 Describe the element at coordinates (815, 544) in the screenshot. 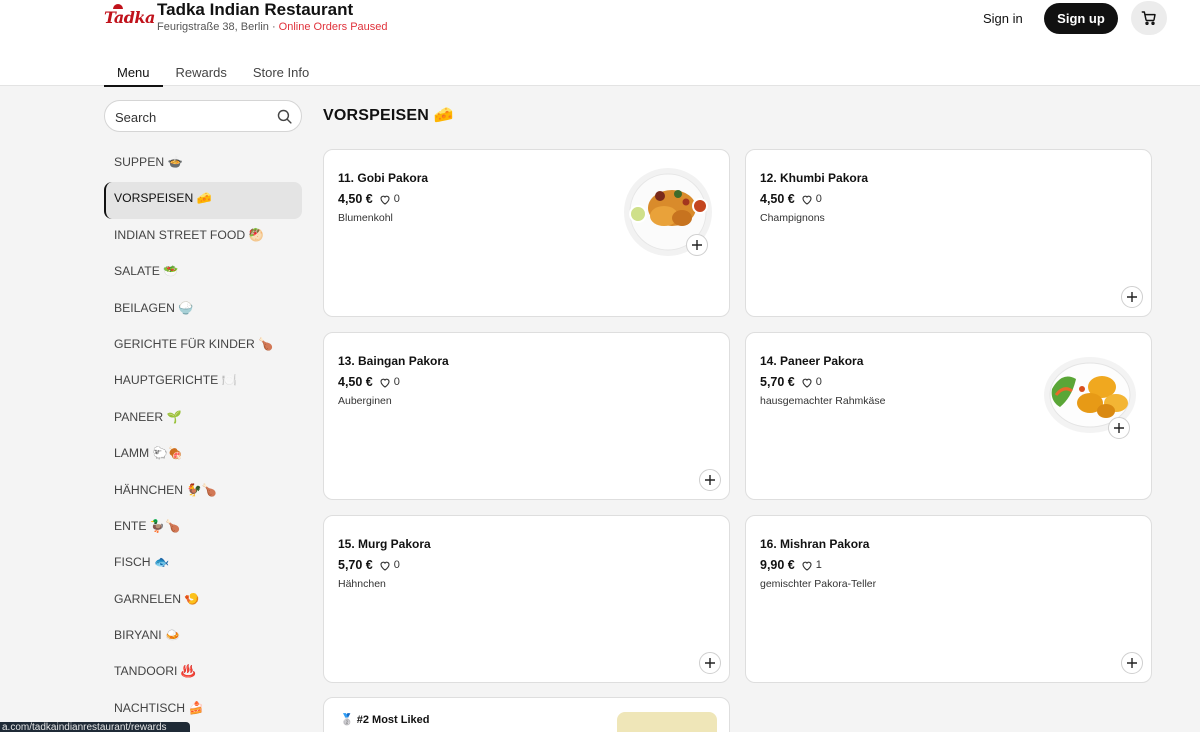

I see `item-name: 16. Mishran Pakora` at that location.